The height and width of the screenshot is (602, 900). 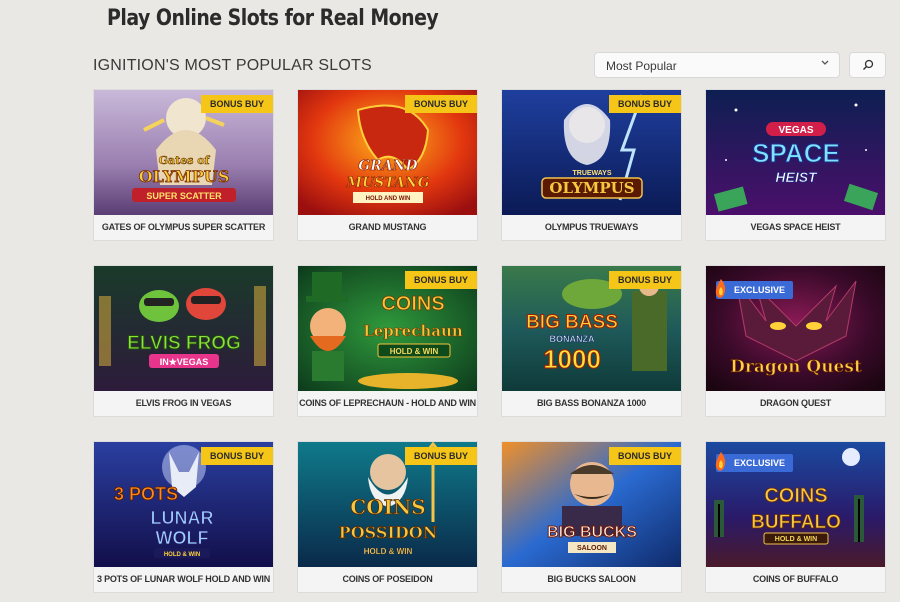 What do you see at coordinates (591, 227) in the screenshot?
I see `game-title: OLYMPUS TRUEWAYS` at bounding box center [591, 227].